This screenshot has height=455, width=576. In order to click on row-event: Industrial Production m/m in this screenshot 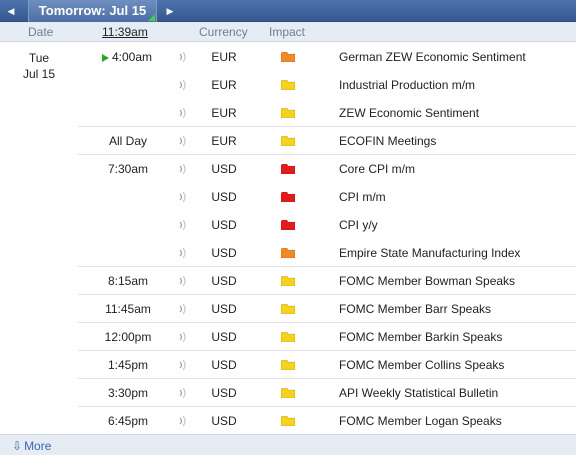, I will do `click(407, 85)`.